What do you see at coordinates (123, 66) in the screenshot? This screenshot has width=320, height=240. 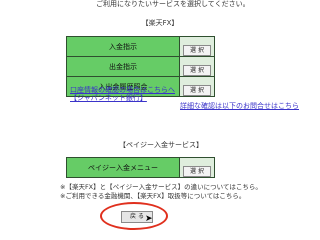 I see `withdraw-label: 出金指示` at bounding box center [123, 66].